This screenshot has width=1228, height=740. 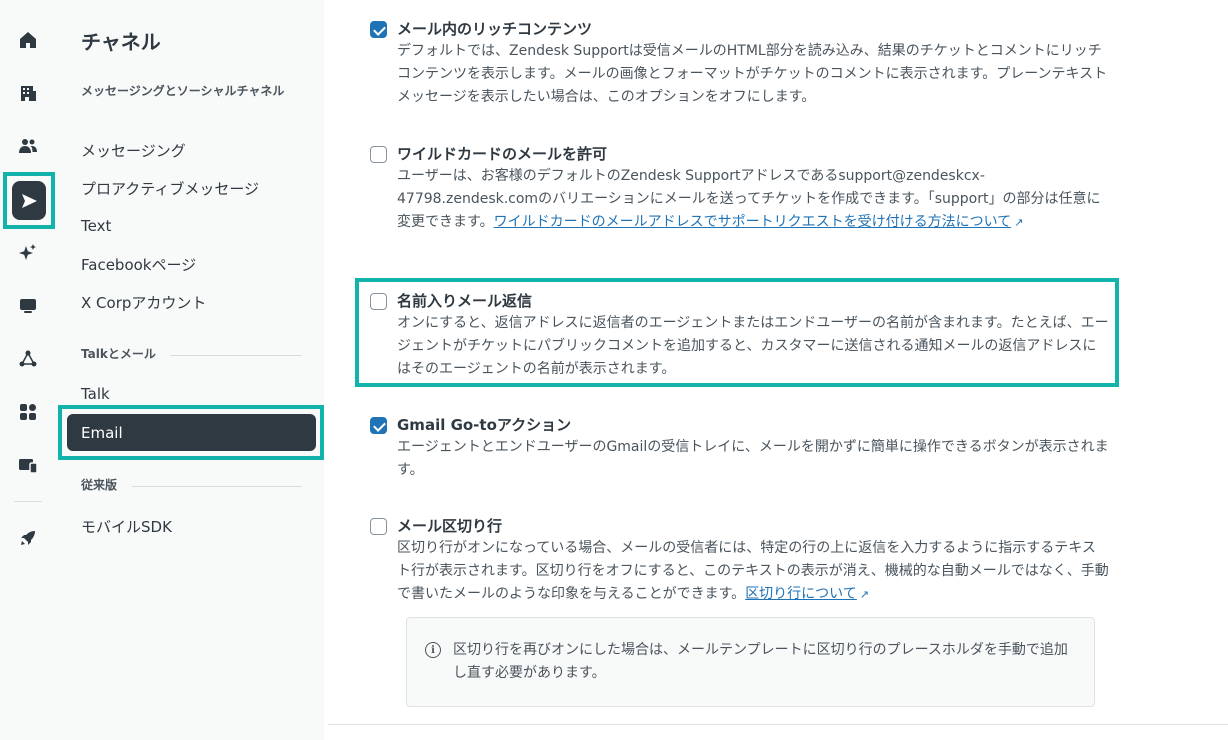 I want to click on gmail-goto-checkbox, so click(x=378, y=425).